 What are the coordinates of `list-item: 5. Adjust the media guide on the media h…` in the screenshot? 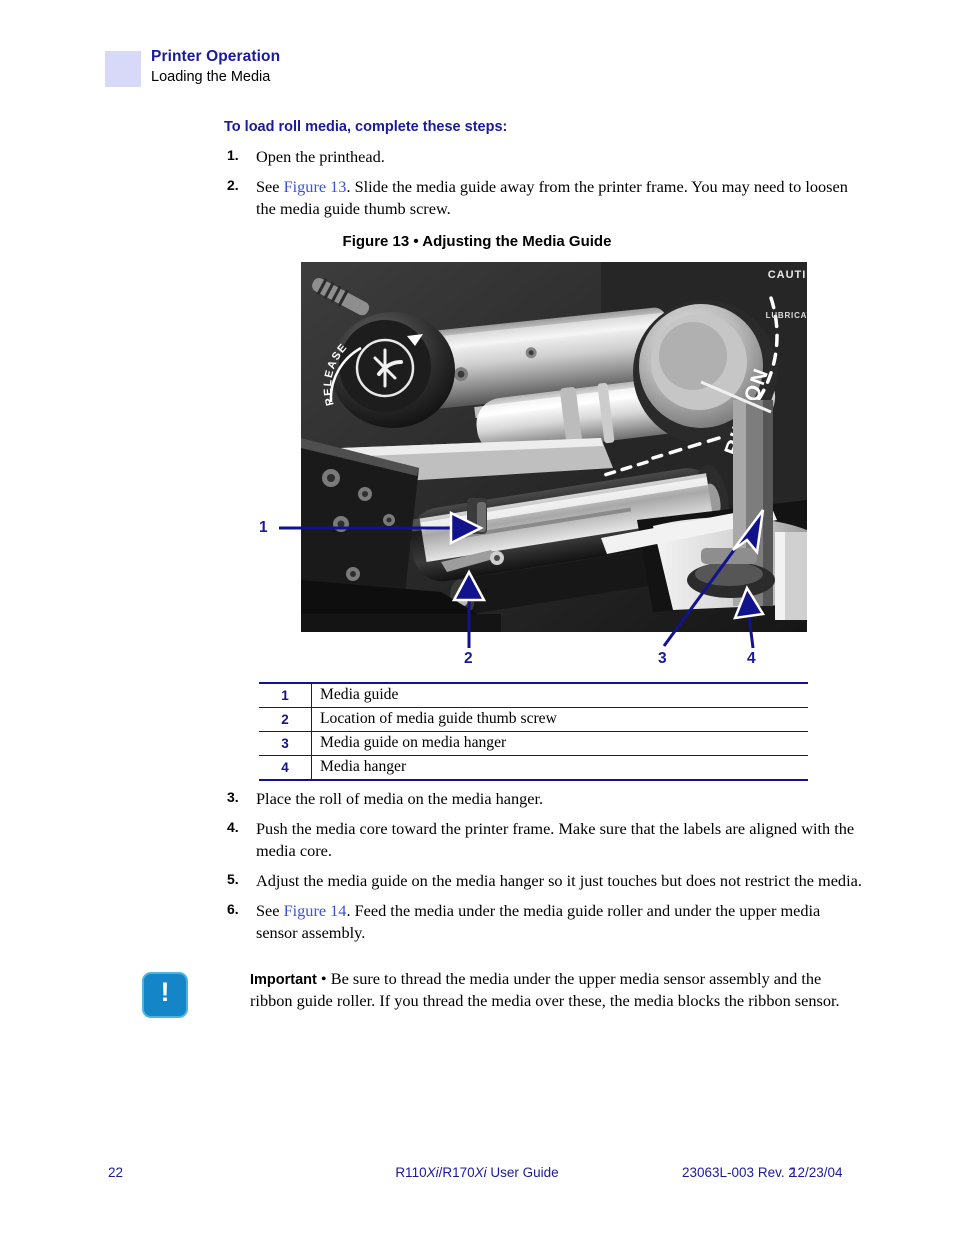 It's located at (544, 880).